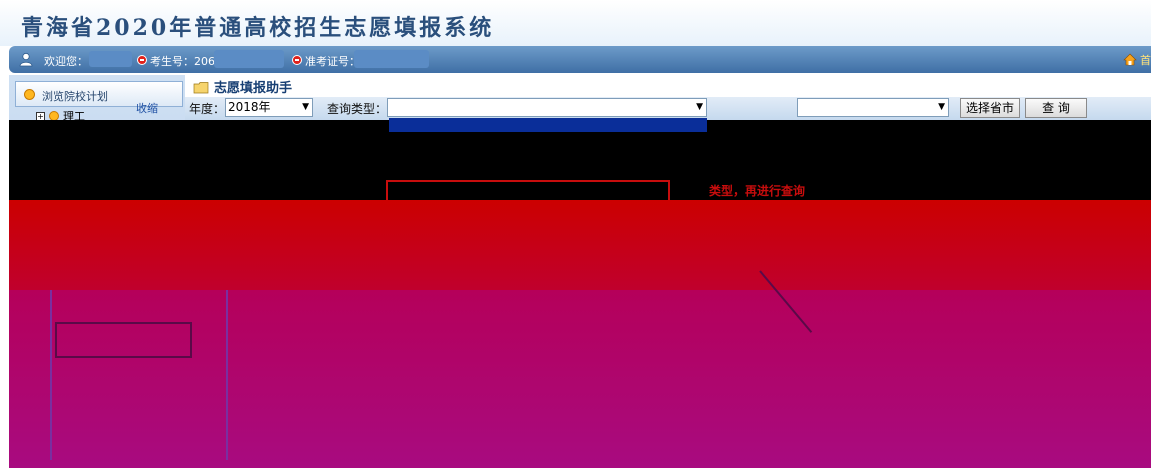 The image size is (1151, 468). Describe the element at coordinates (258, 28) in the screenshot. I see `app-title: 青海省2020年普通高校招生志愿填报系统` at that location.